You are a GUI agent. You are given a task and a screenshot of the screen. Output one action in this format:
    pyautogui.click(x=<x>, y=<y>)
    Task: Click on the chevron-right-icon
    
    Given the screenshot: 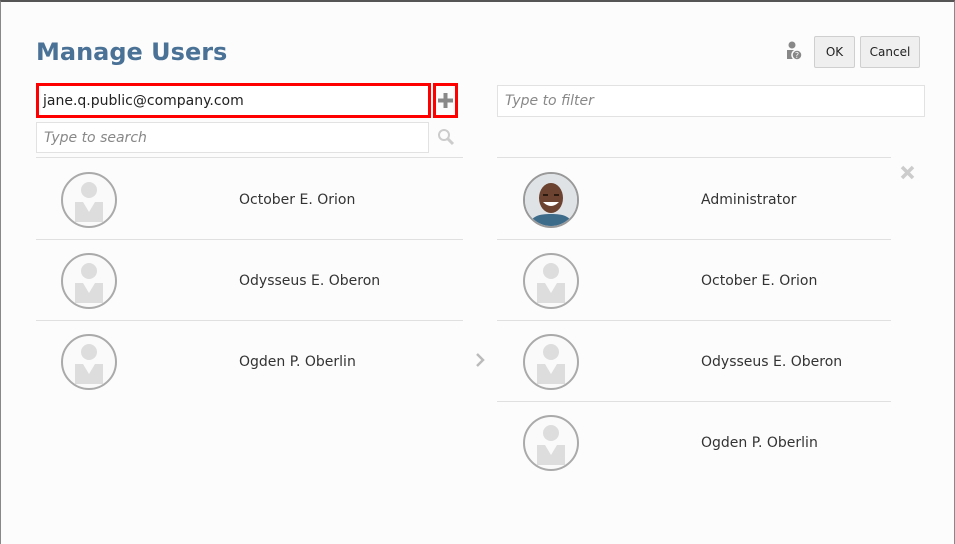 What is the action you would take?
    pyautogui.click(x=480, y=360)
    